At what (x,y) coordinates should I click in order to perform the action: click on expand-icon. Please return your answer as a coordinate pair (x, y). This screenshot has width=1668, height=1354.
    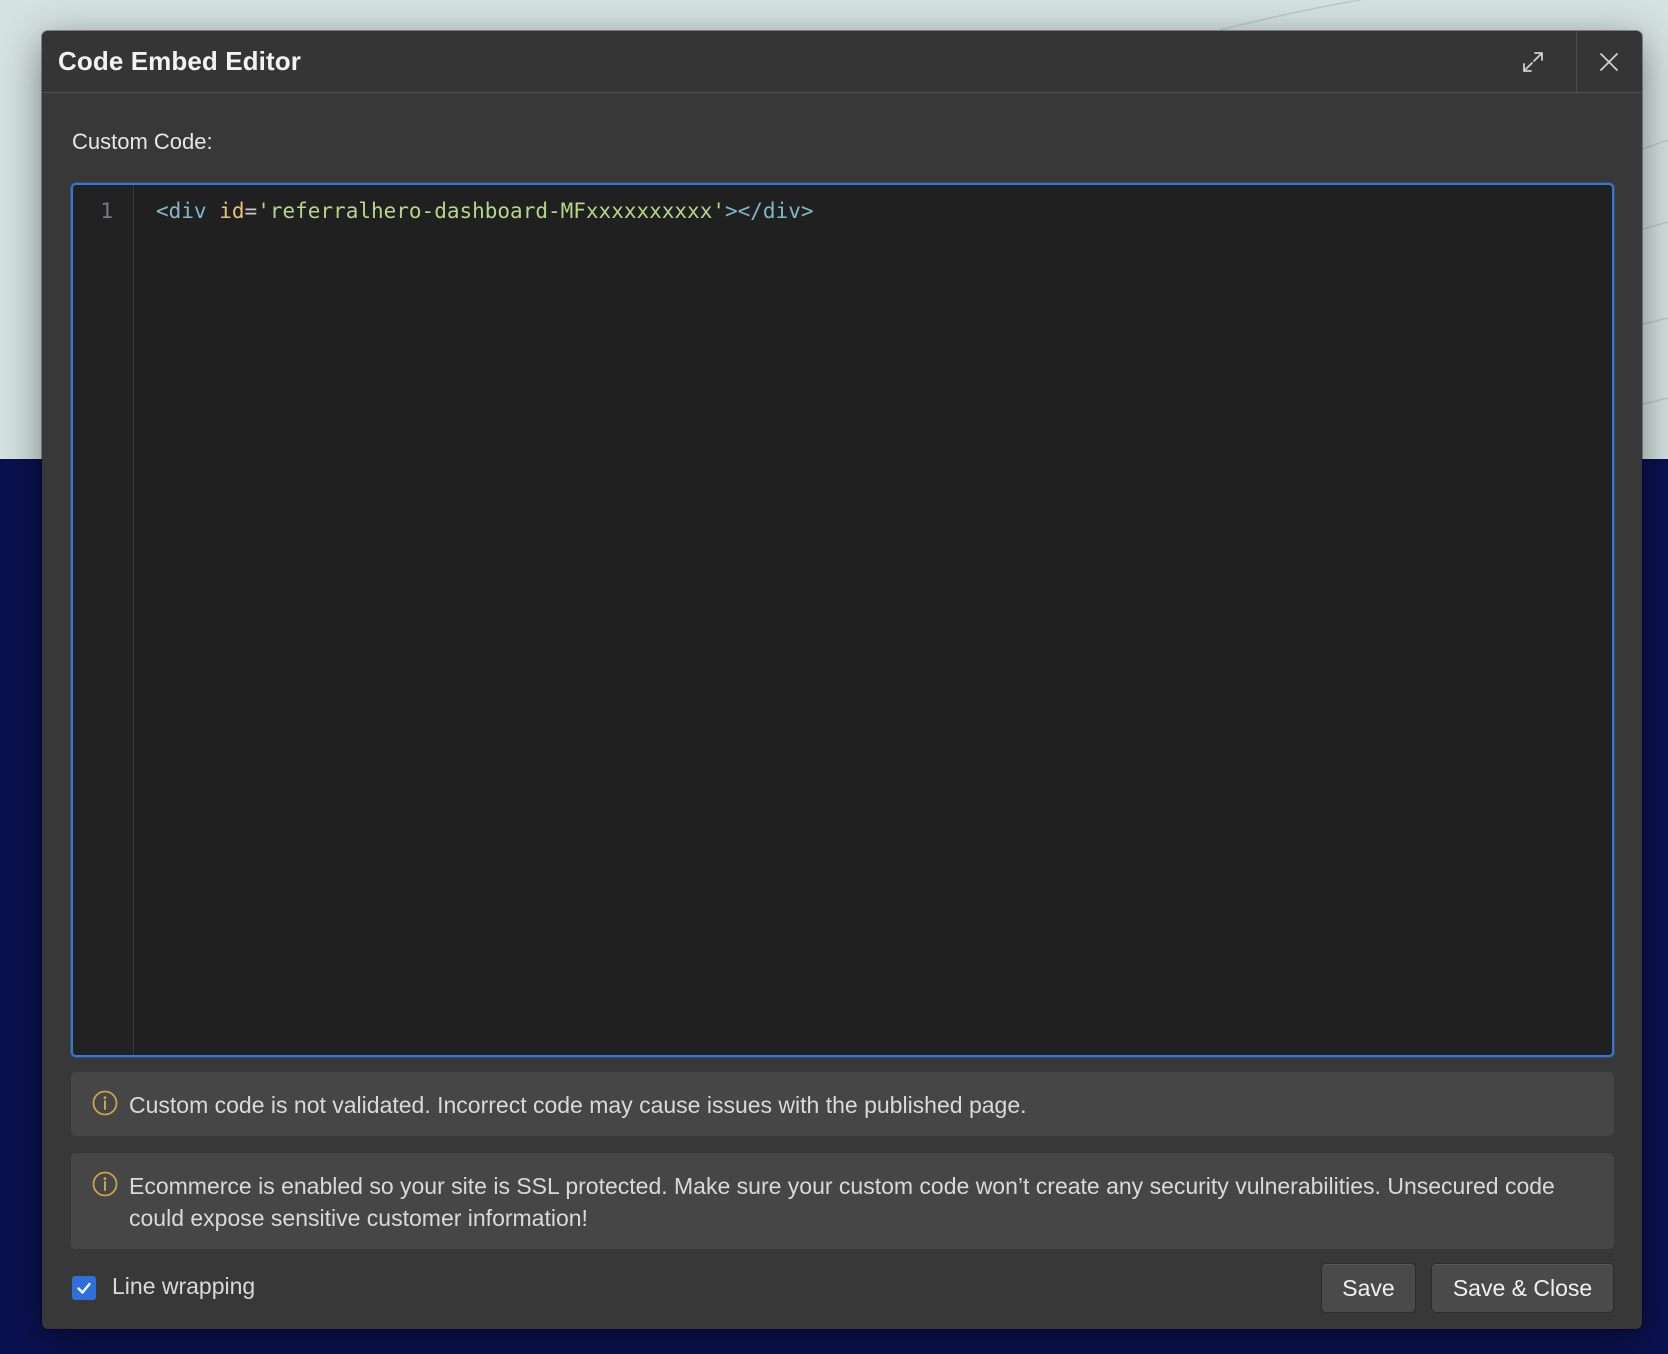
    Looking at the image, I should click on (1533, 62).